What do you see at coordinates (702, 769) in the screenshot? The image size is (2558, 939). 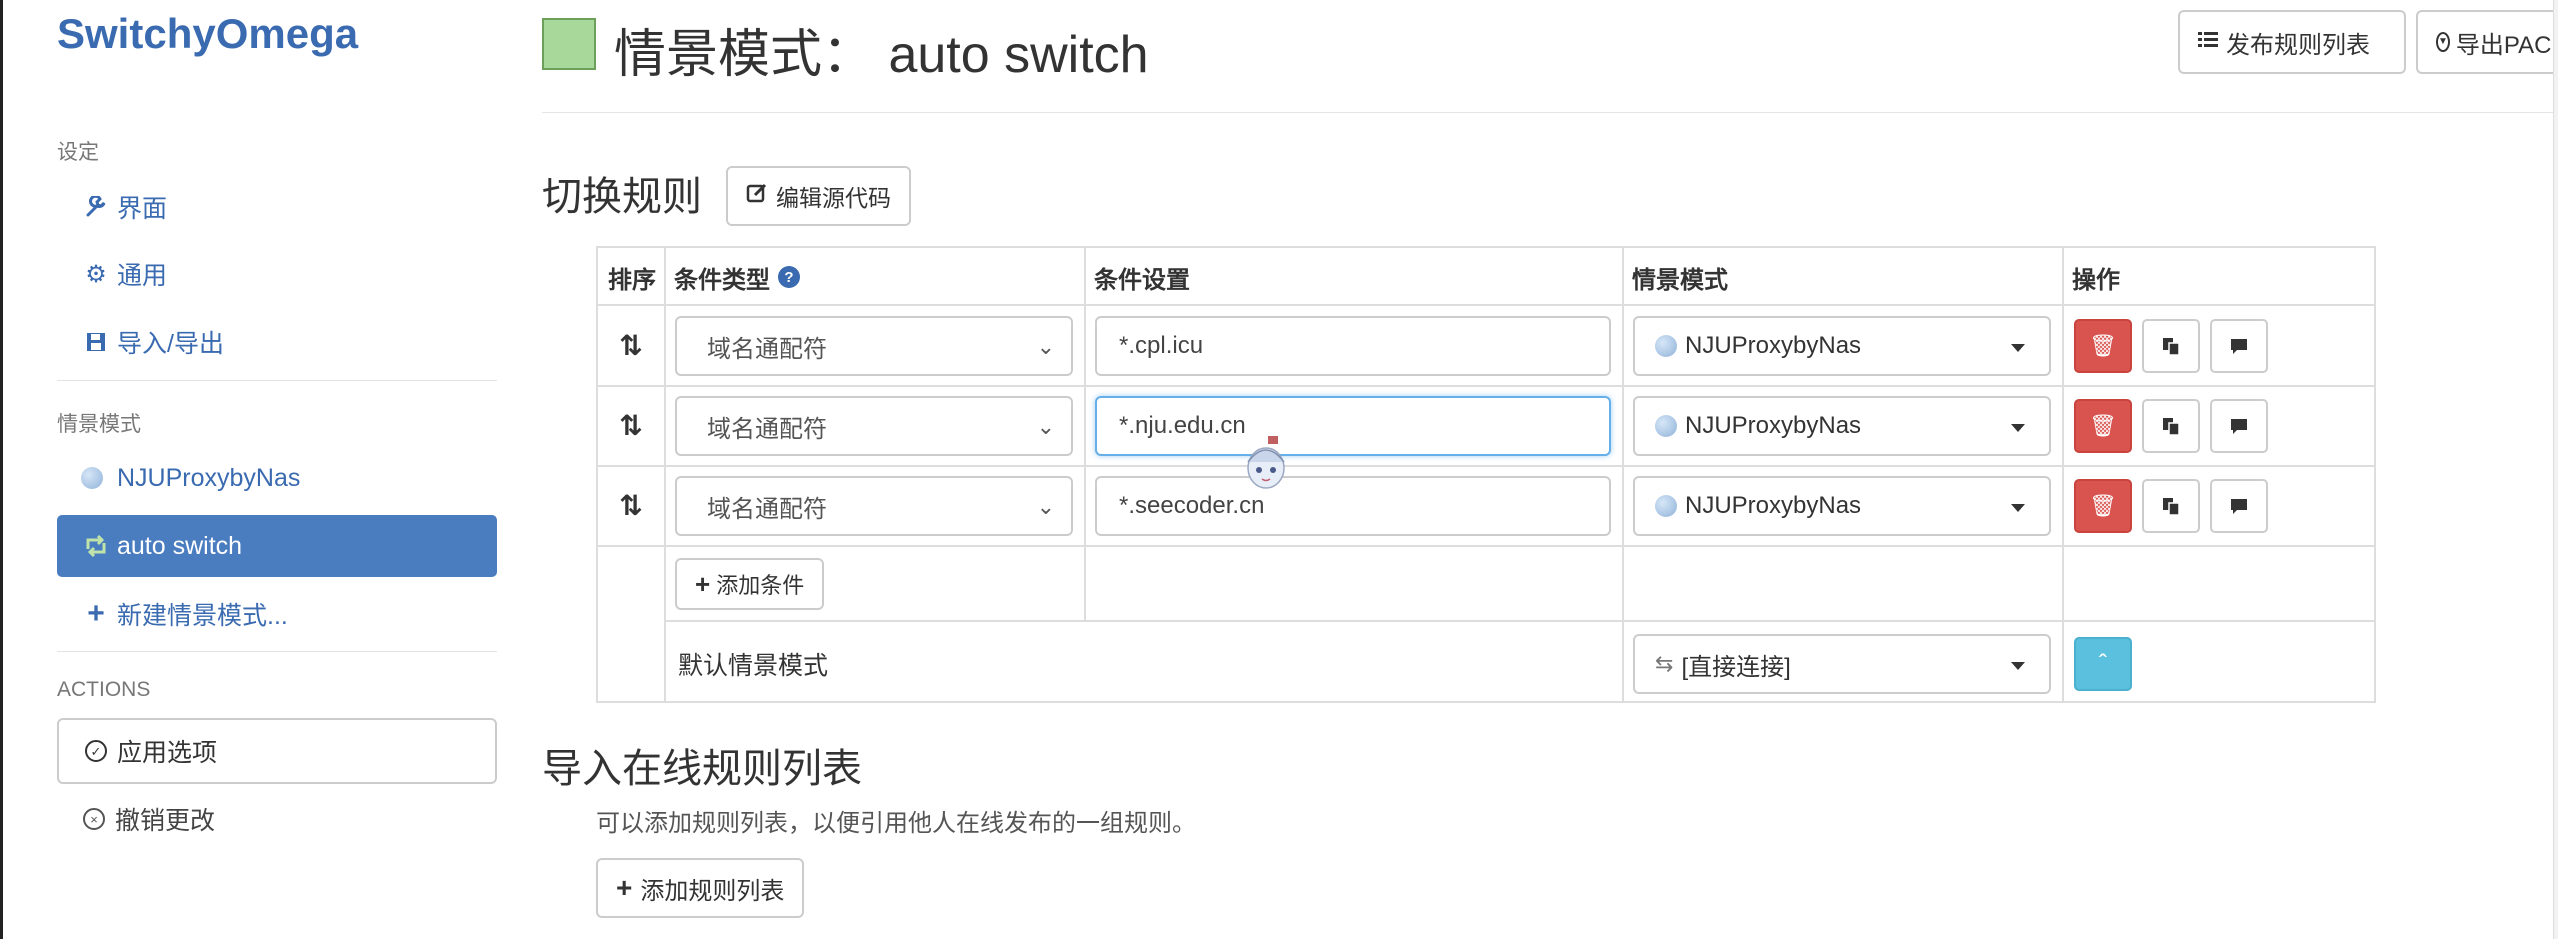 I see `import-online-rules-title: 导入在线规则列表` at bounding box center [702, 769].